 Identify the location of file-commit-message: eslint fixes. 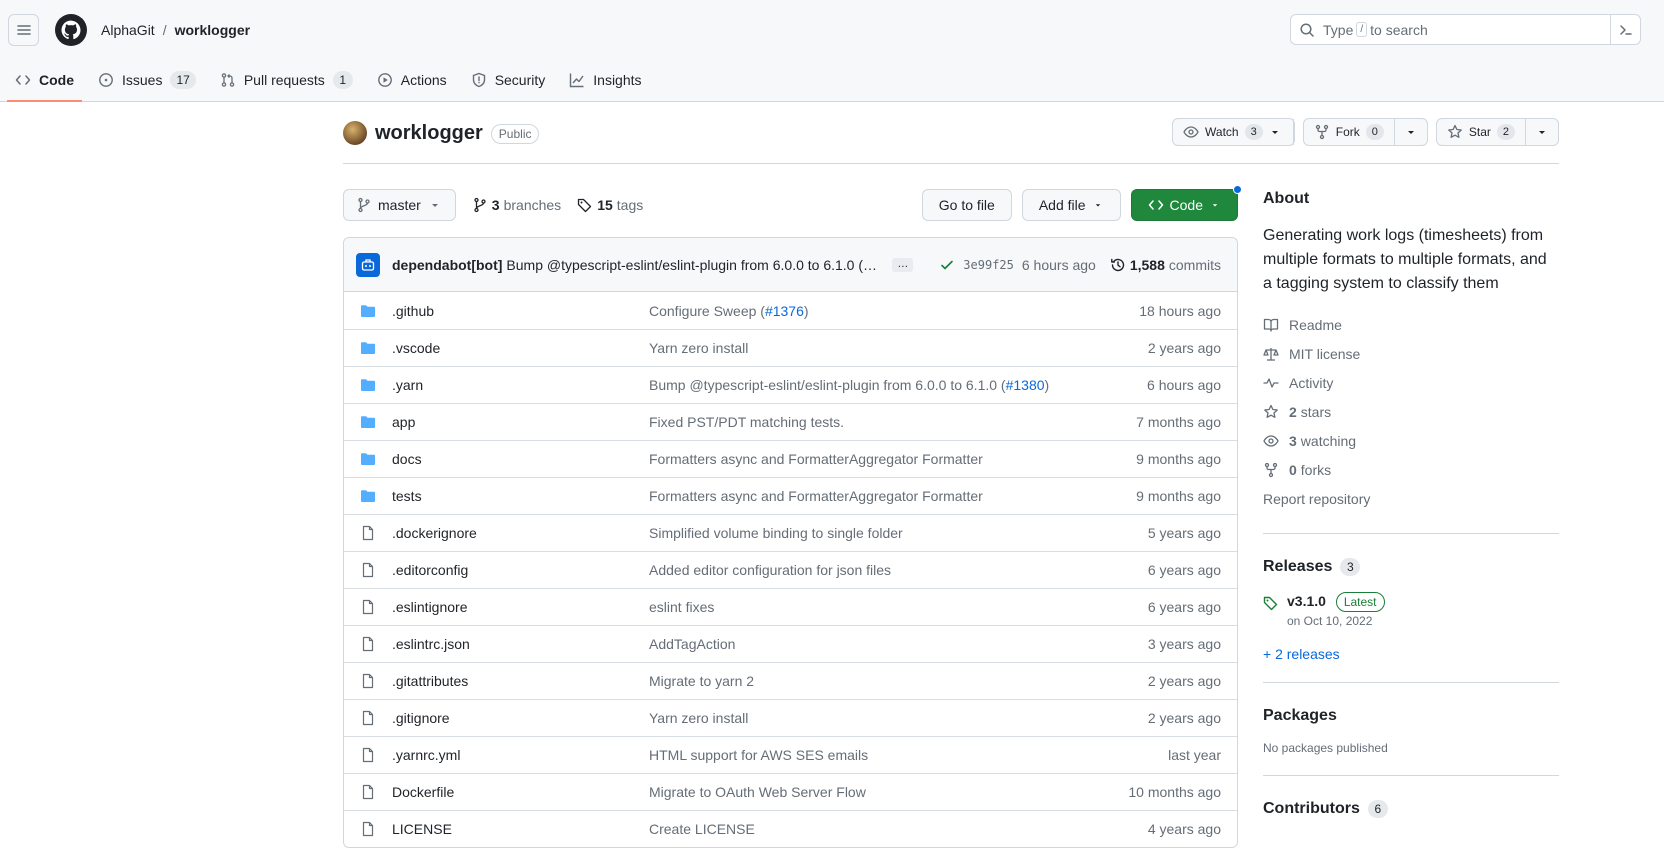
(898, 607).